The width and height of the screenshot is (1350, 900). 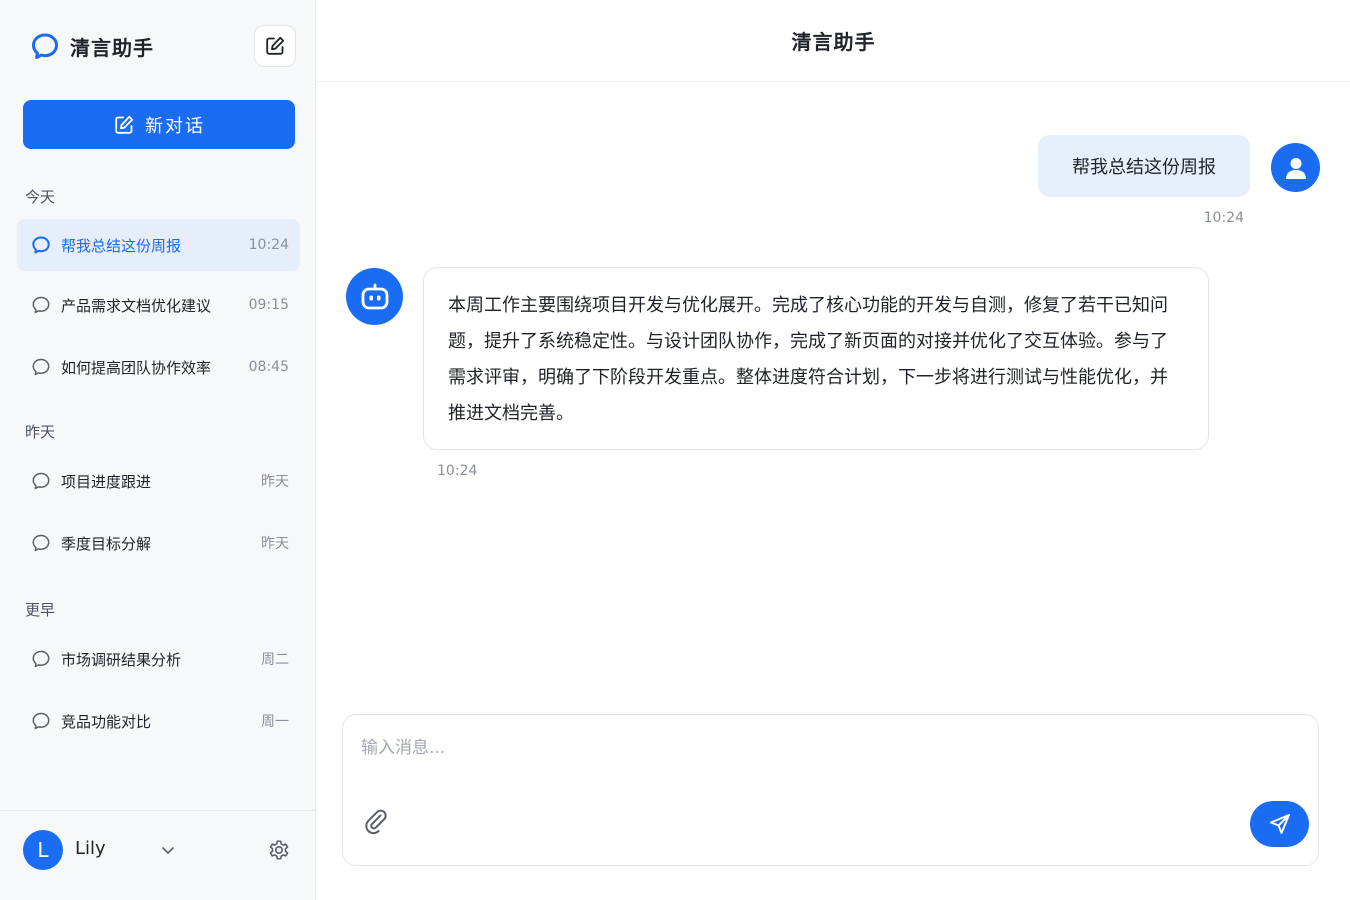 I want to click on conversation-time: 09:15, so click(x=268, y=305).